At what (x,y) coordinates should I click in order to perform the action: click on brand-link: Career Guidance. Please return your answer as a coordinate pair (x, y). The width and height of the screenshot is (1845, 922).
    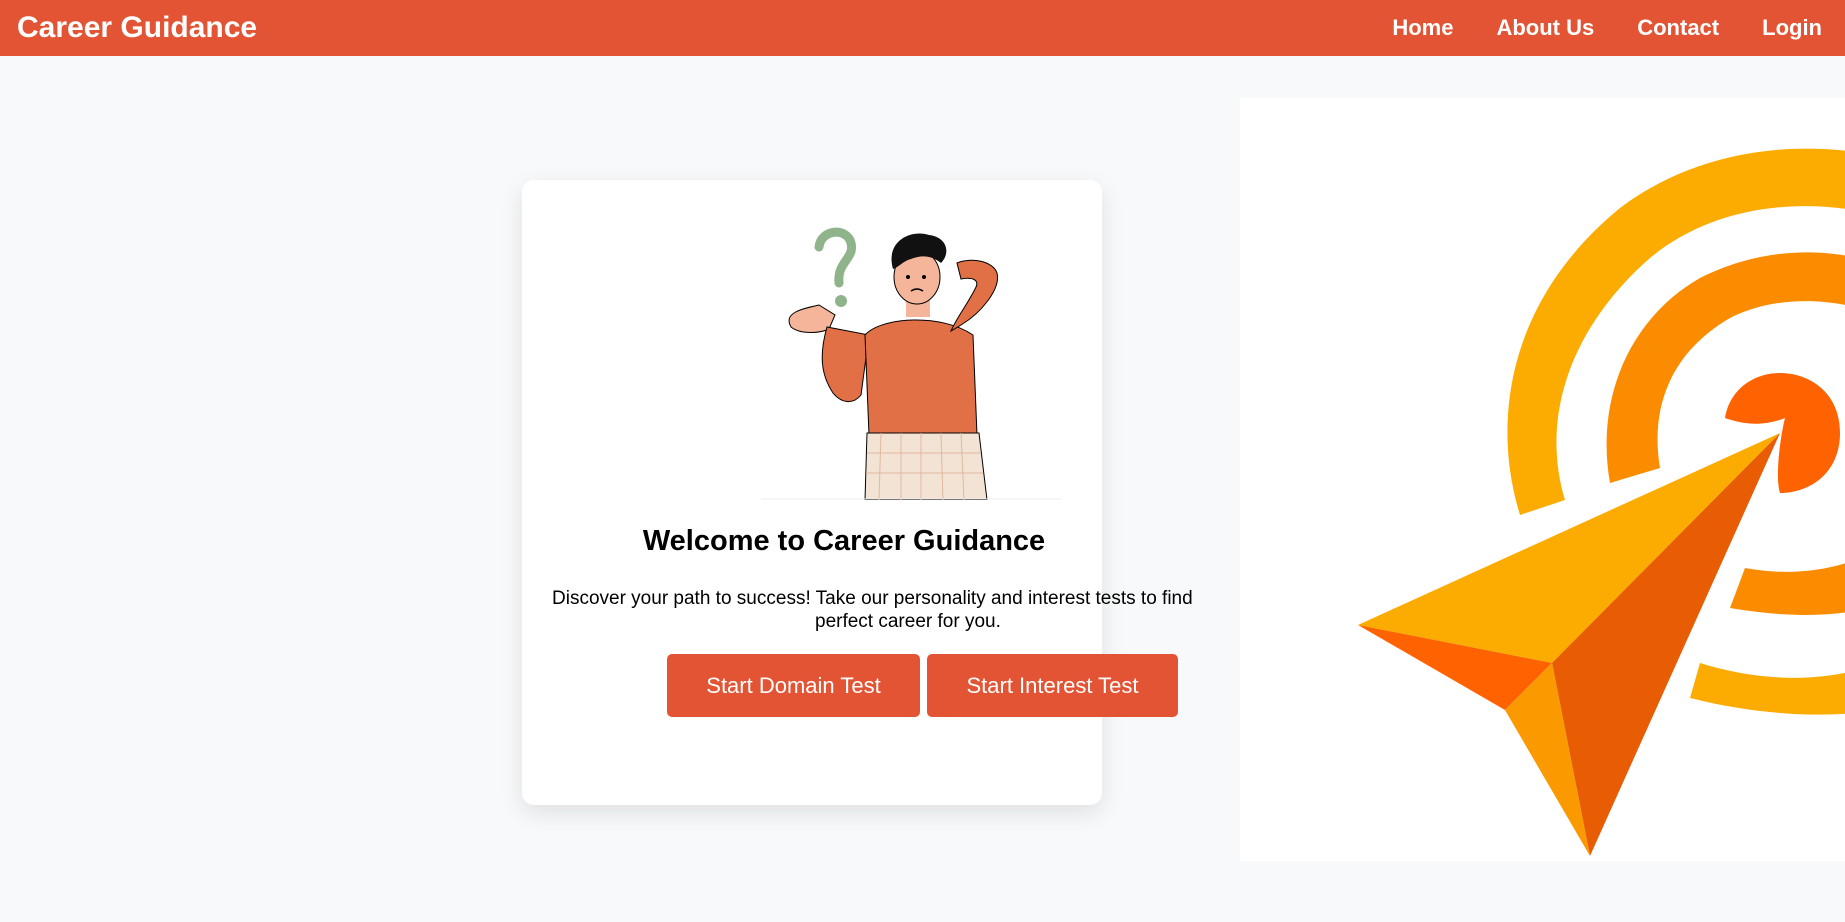
    Looking at the image, I should click on (137, 28).